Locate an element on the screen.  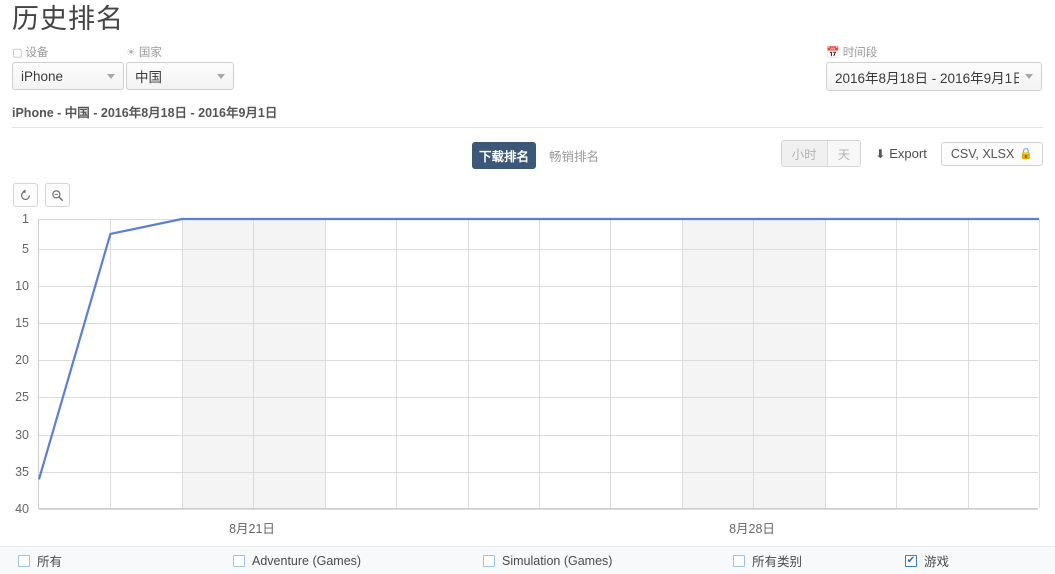
rank-type-tabs: 下载排名 畅销排名 is located at coordinates (539, 155).